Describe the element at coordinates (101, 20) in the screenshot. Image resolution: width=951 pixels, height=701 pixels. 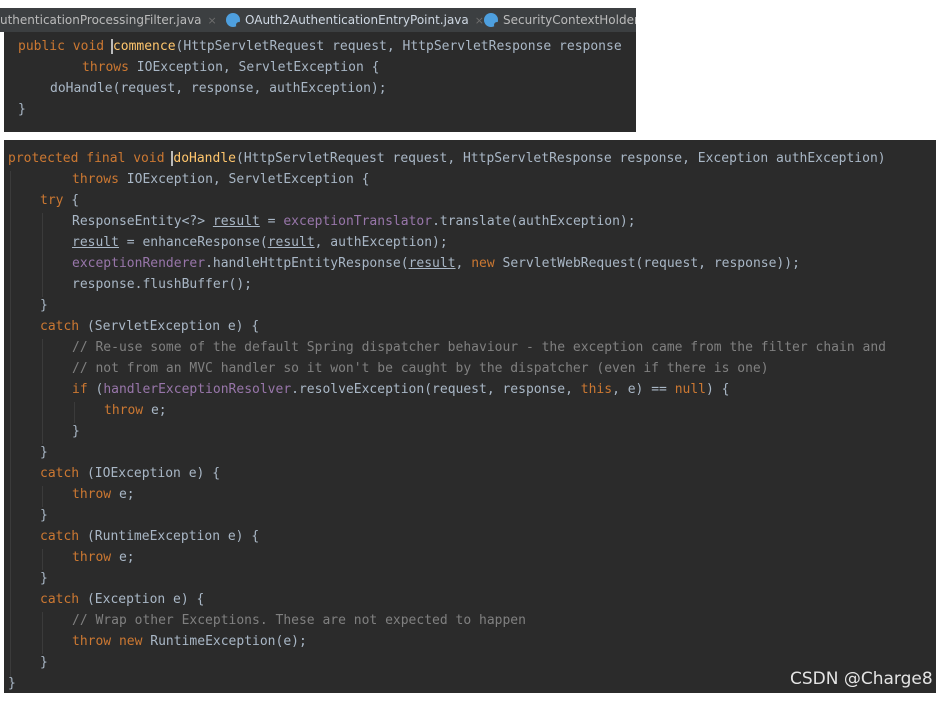
I see `tab-label: uthenticationProcessingFilter.java` at that location.